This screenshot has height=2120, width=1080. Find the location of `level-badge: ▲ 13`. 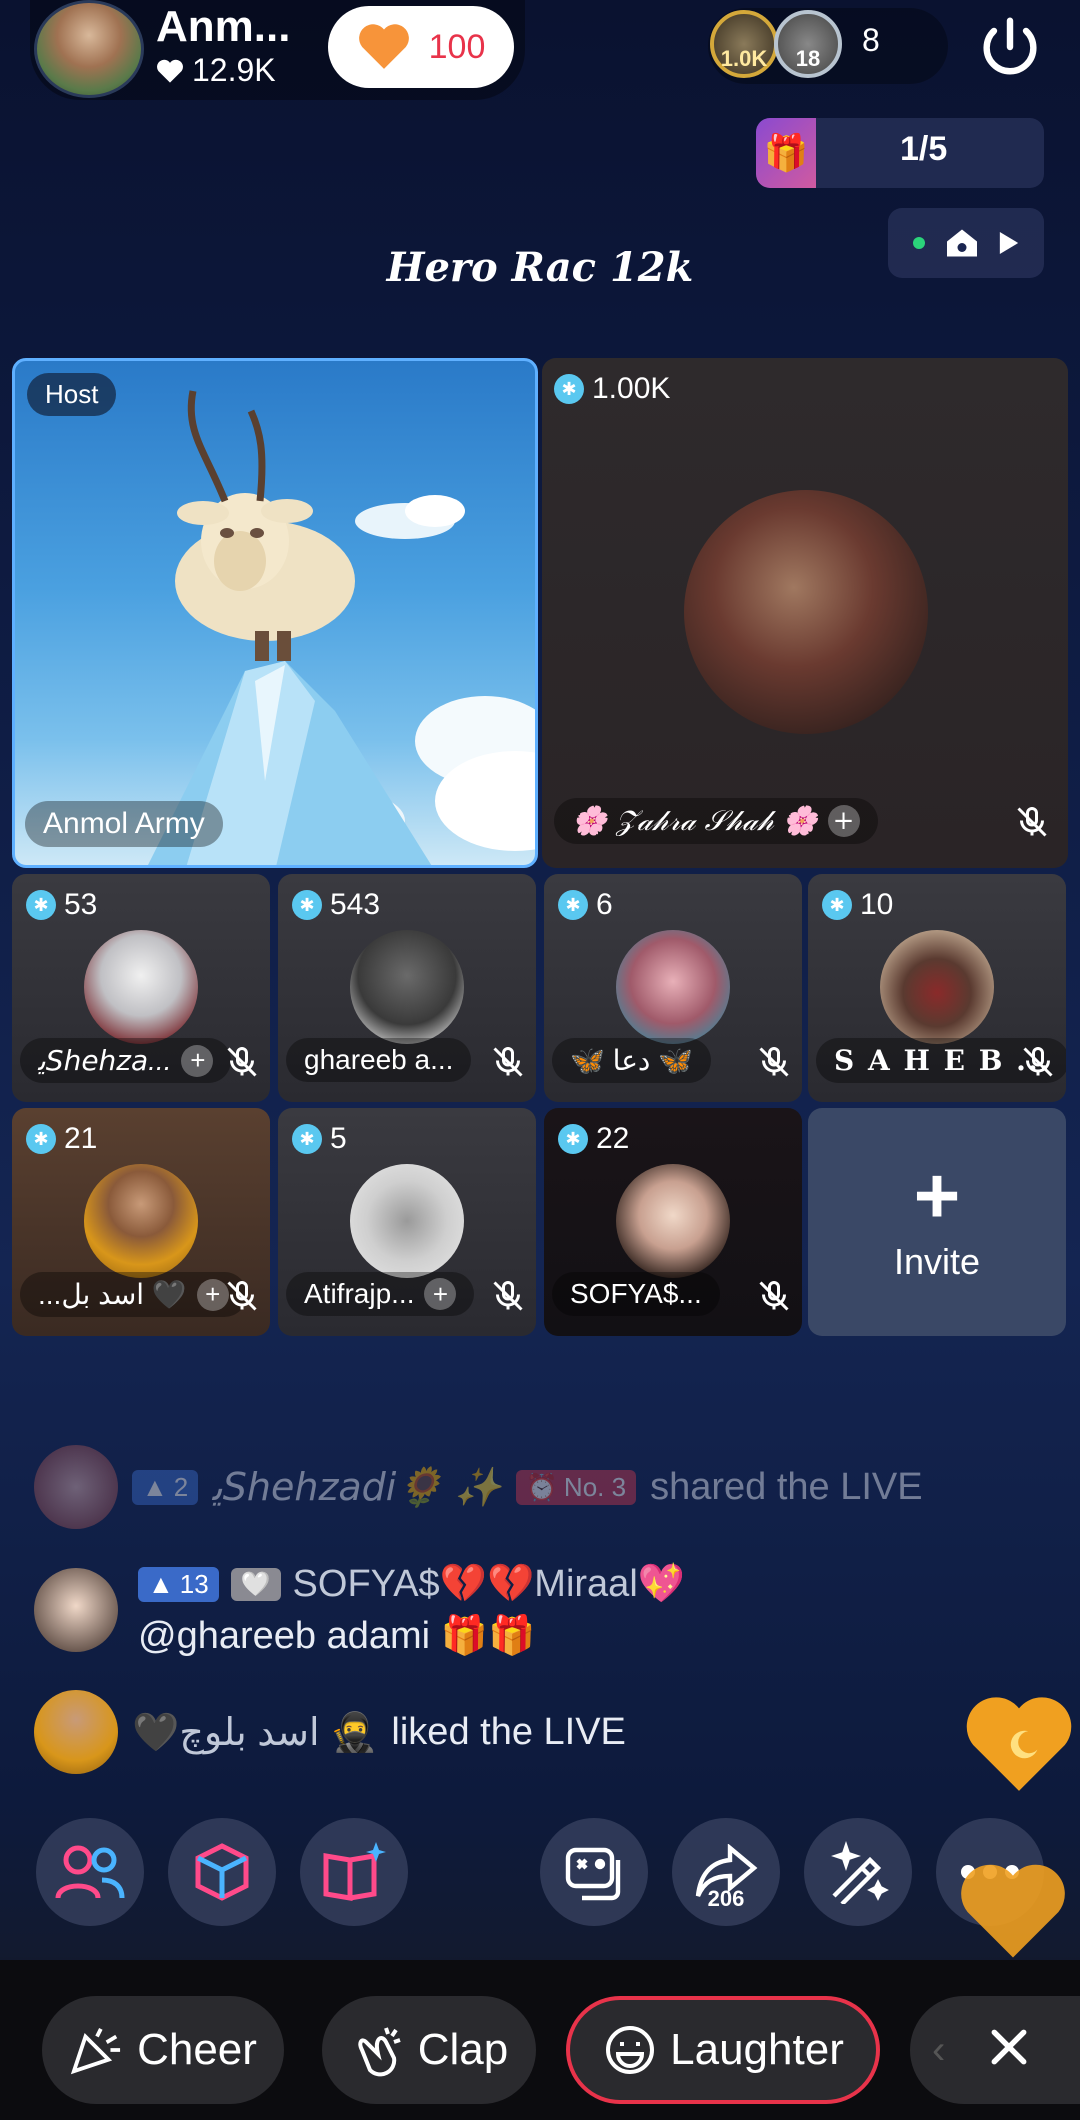

level-badge: ▲ 13 is located at coordinates (178, 1584).